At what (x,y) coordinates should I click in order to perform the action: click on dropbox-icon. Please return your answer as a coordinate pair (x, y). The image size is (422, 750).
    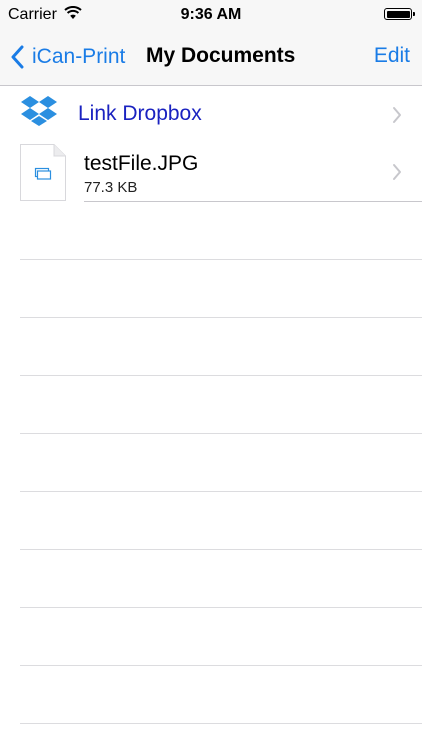
    Looking at the image, I should click on (39, 111).